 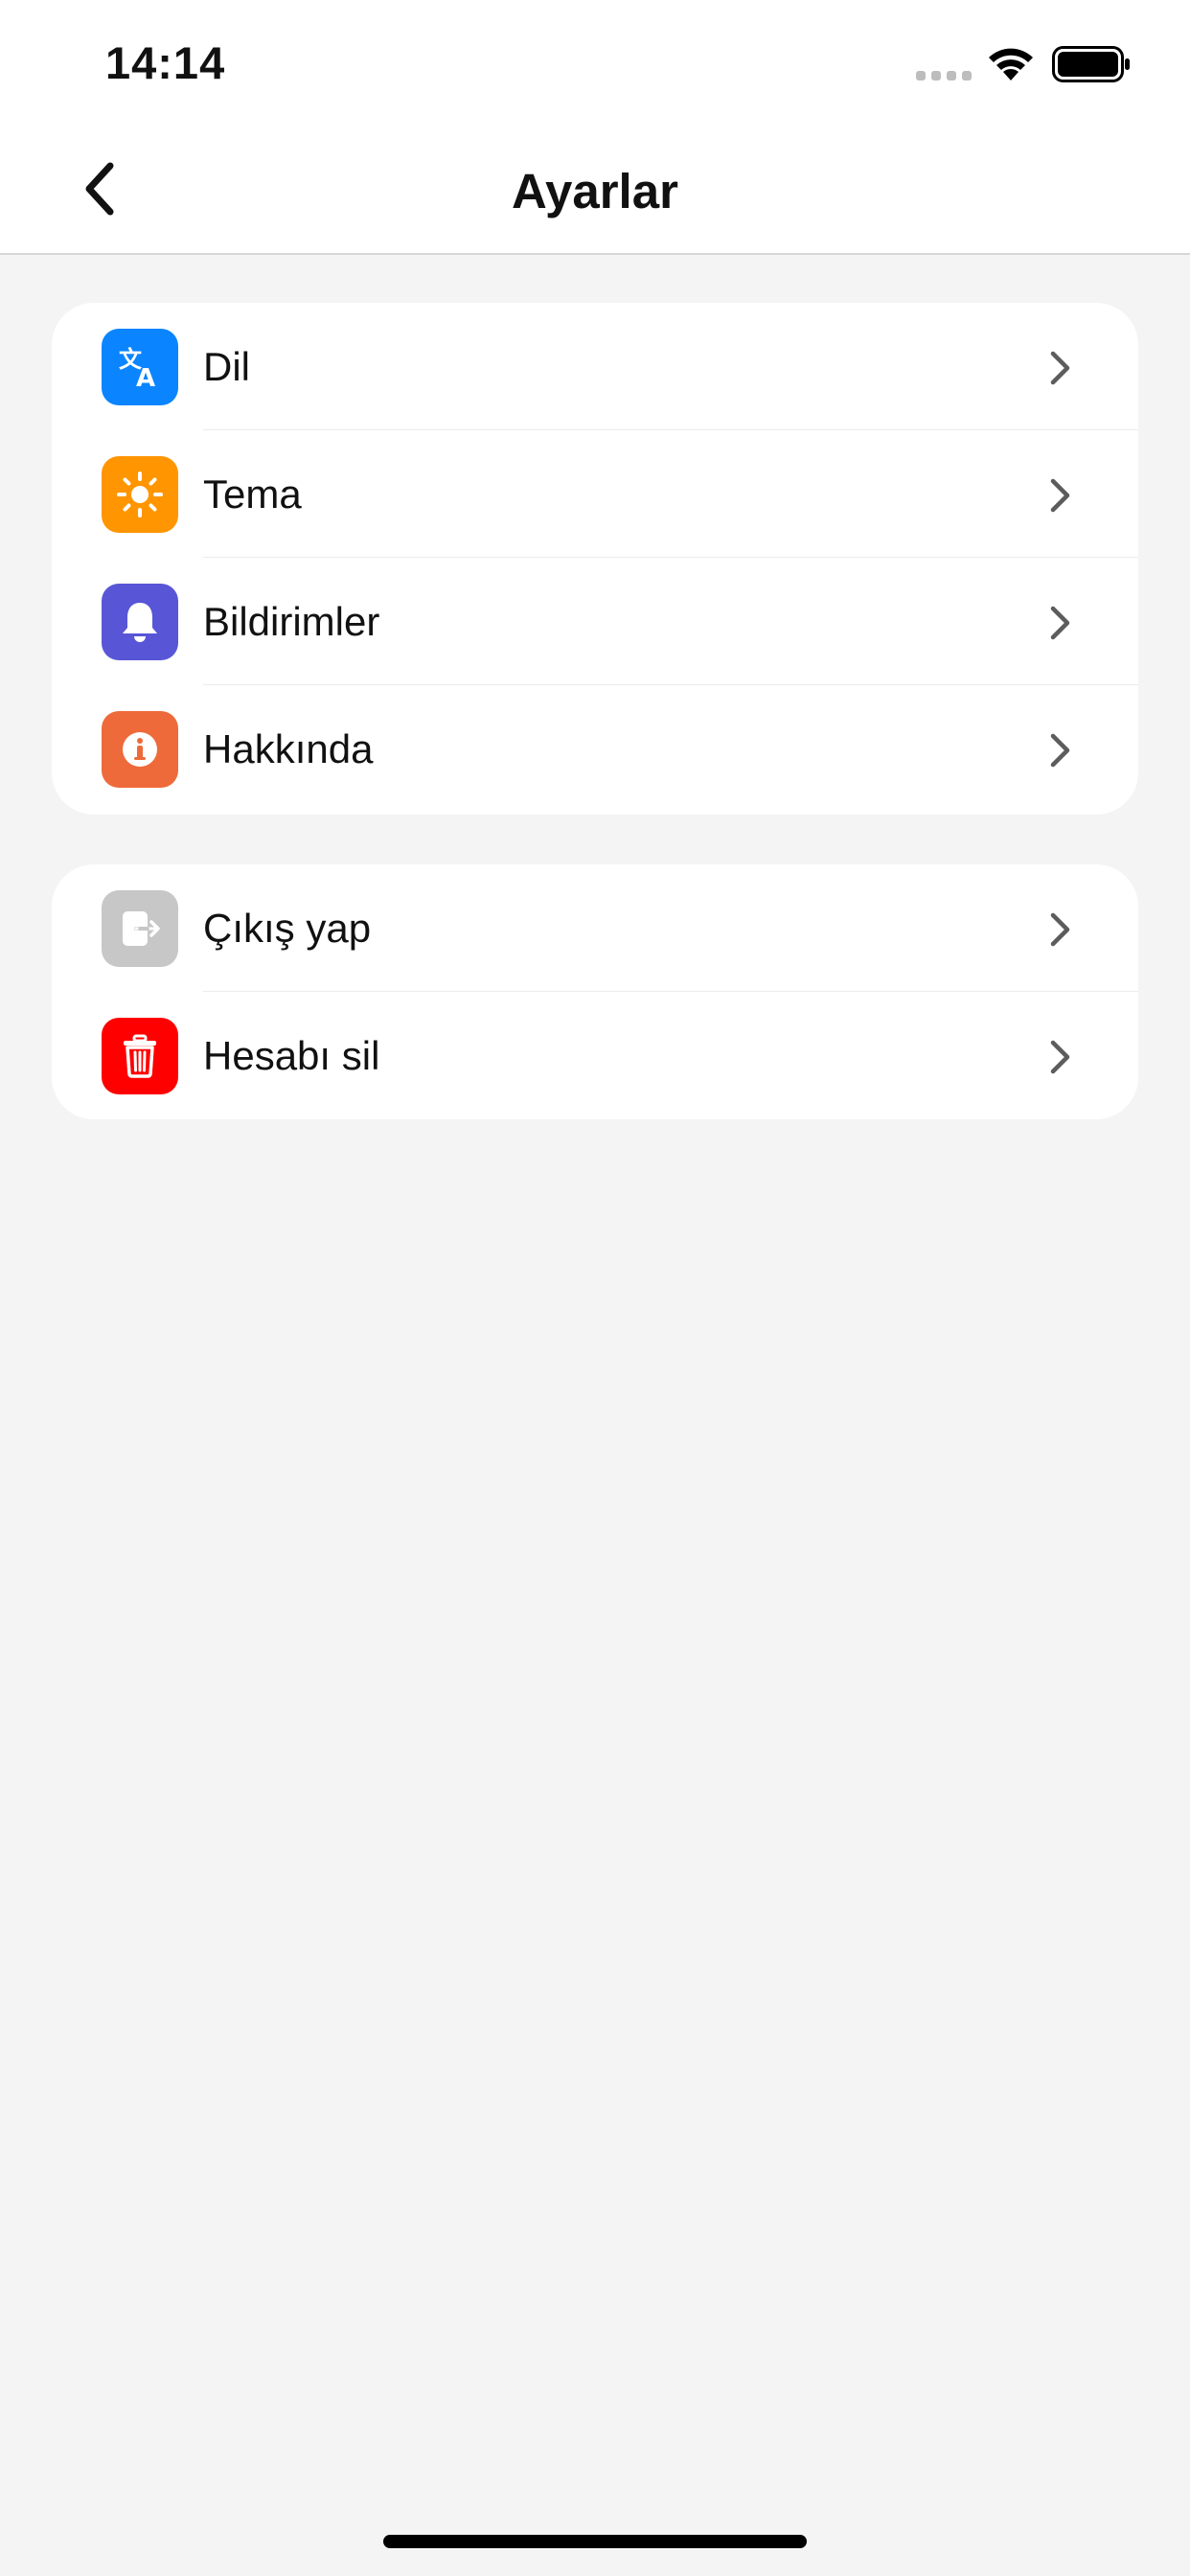 What do you see at coordinates (146, 378) in the screenshot?
I see `svg-text: A` at bounding box center [146, 378].